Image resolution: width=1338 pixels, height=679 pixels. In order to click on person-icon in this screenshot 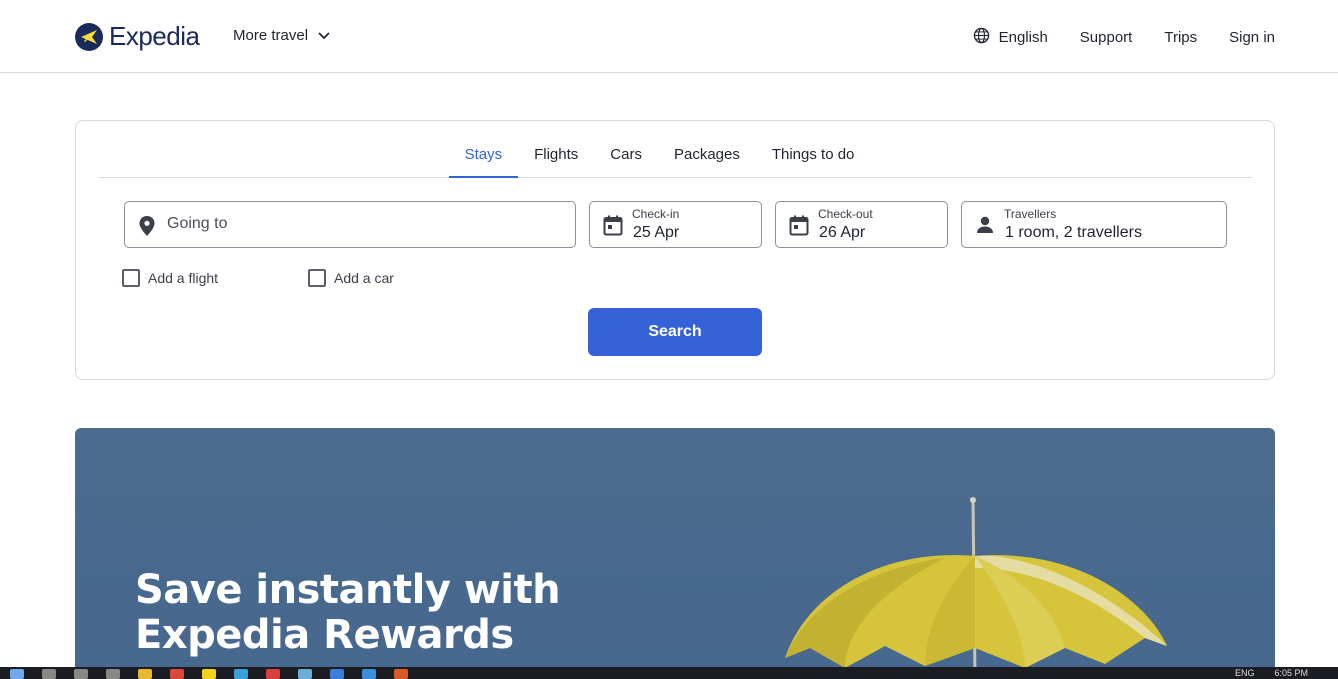, I will do `click(985, 227)`.